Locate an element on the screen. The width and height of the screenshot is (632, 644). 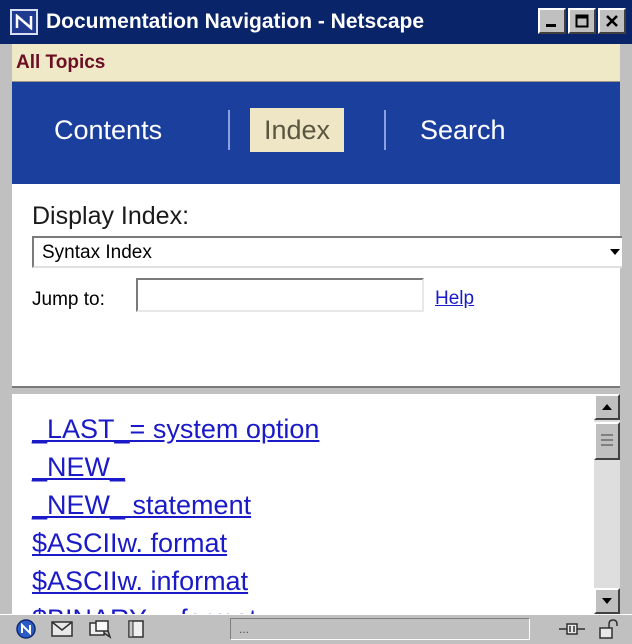
display-index-select: Syntax Index is located at coordinates (327, 252).